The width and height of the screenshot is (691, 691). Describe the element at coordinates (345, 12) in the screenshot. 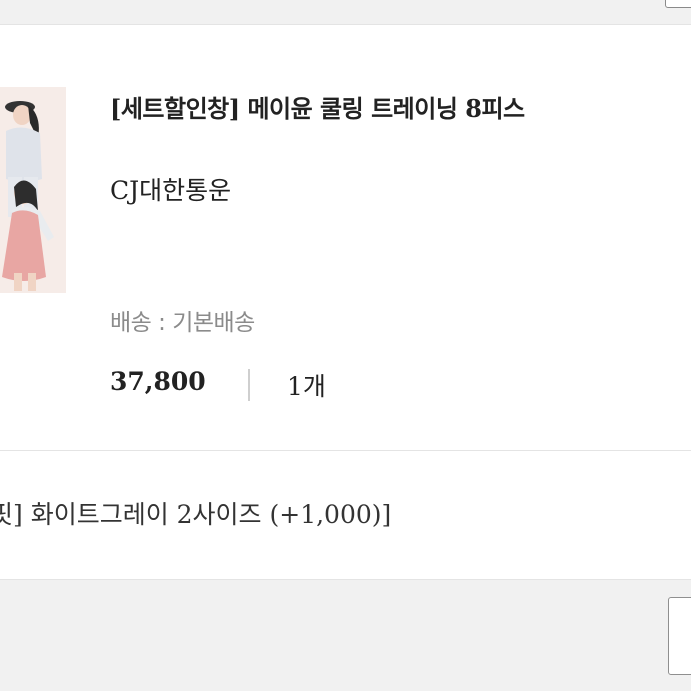

I see `top-strip` at that location.